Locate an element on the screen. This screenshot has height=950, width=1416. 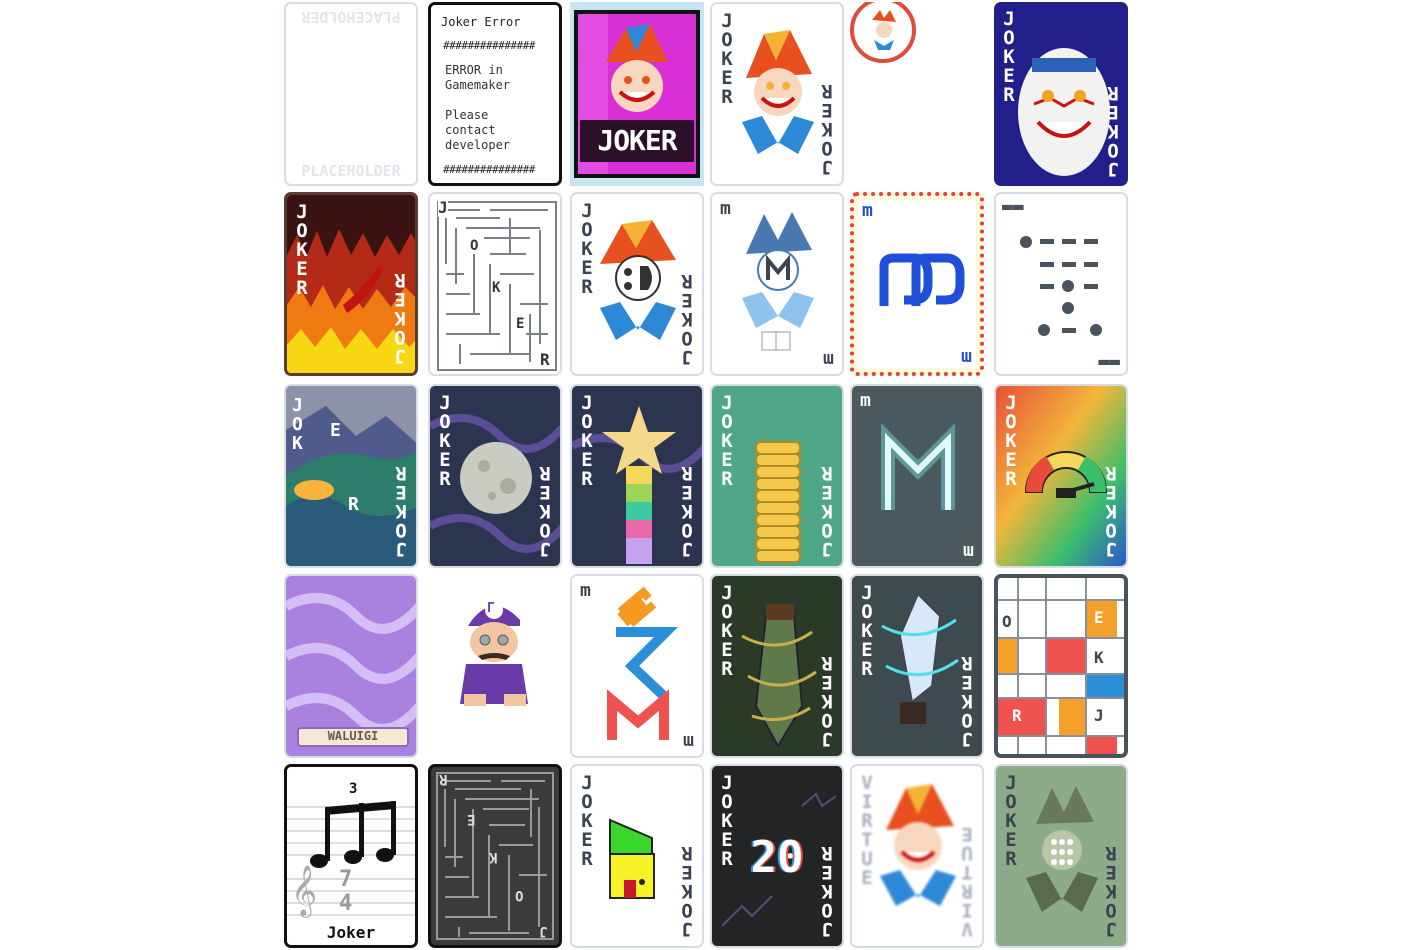
error-line-4: contact is located at coordinates (470, 130).